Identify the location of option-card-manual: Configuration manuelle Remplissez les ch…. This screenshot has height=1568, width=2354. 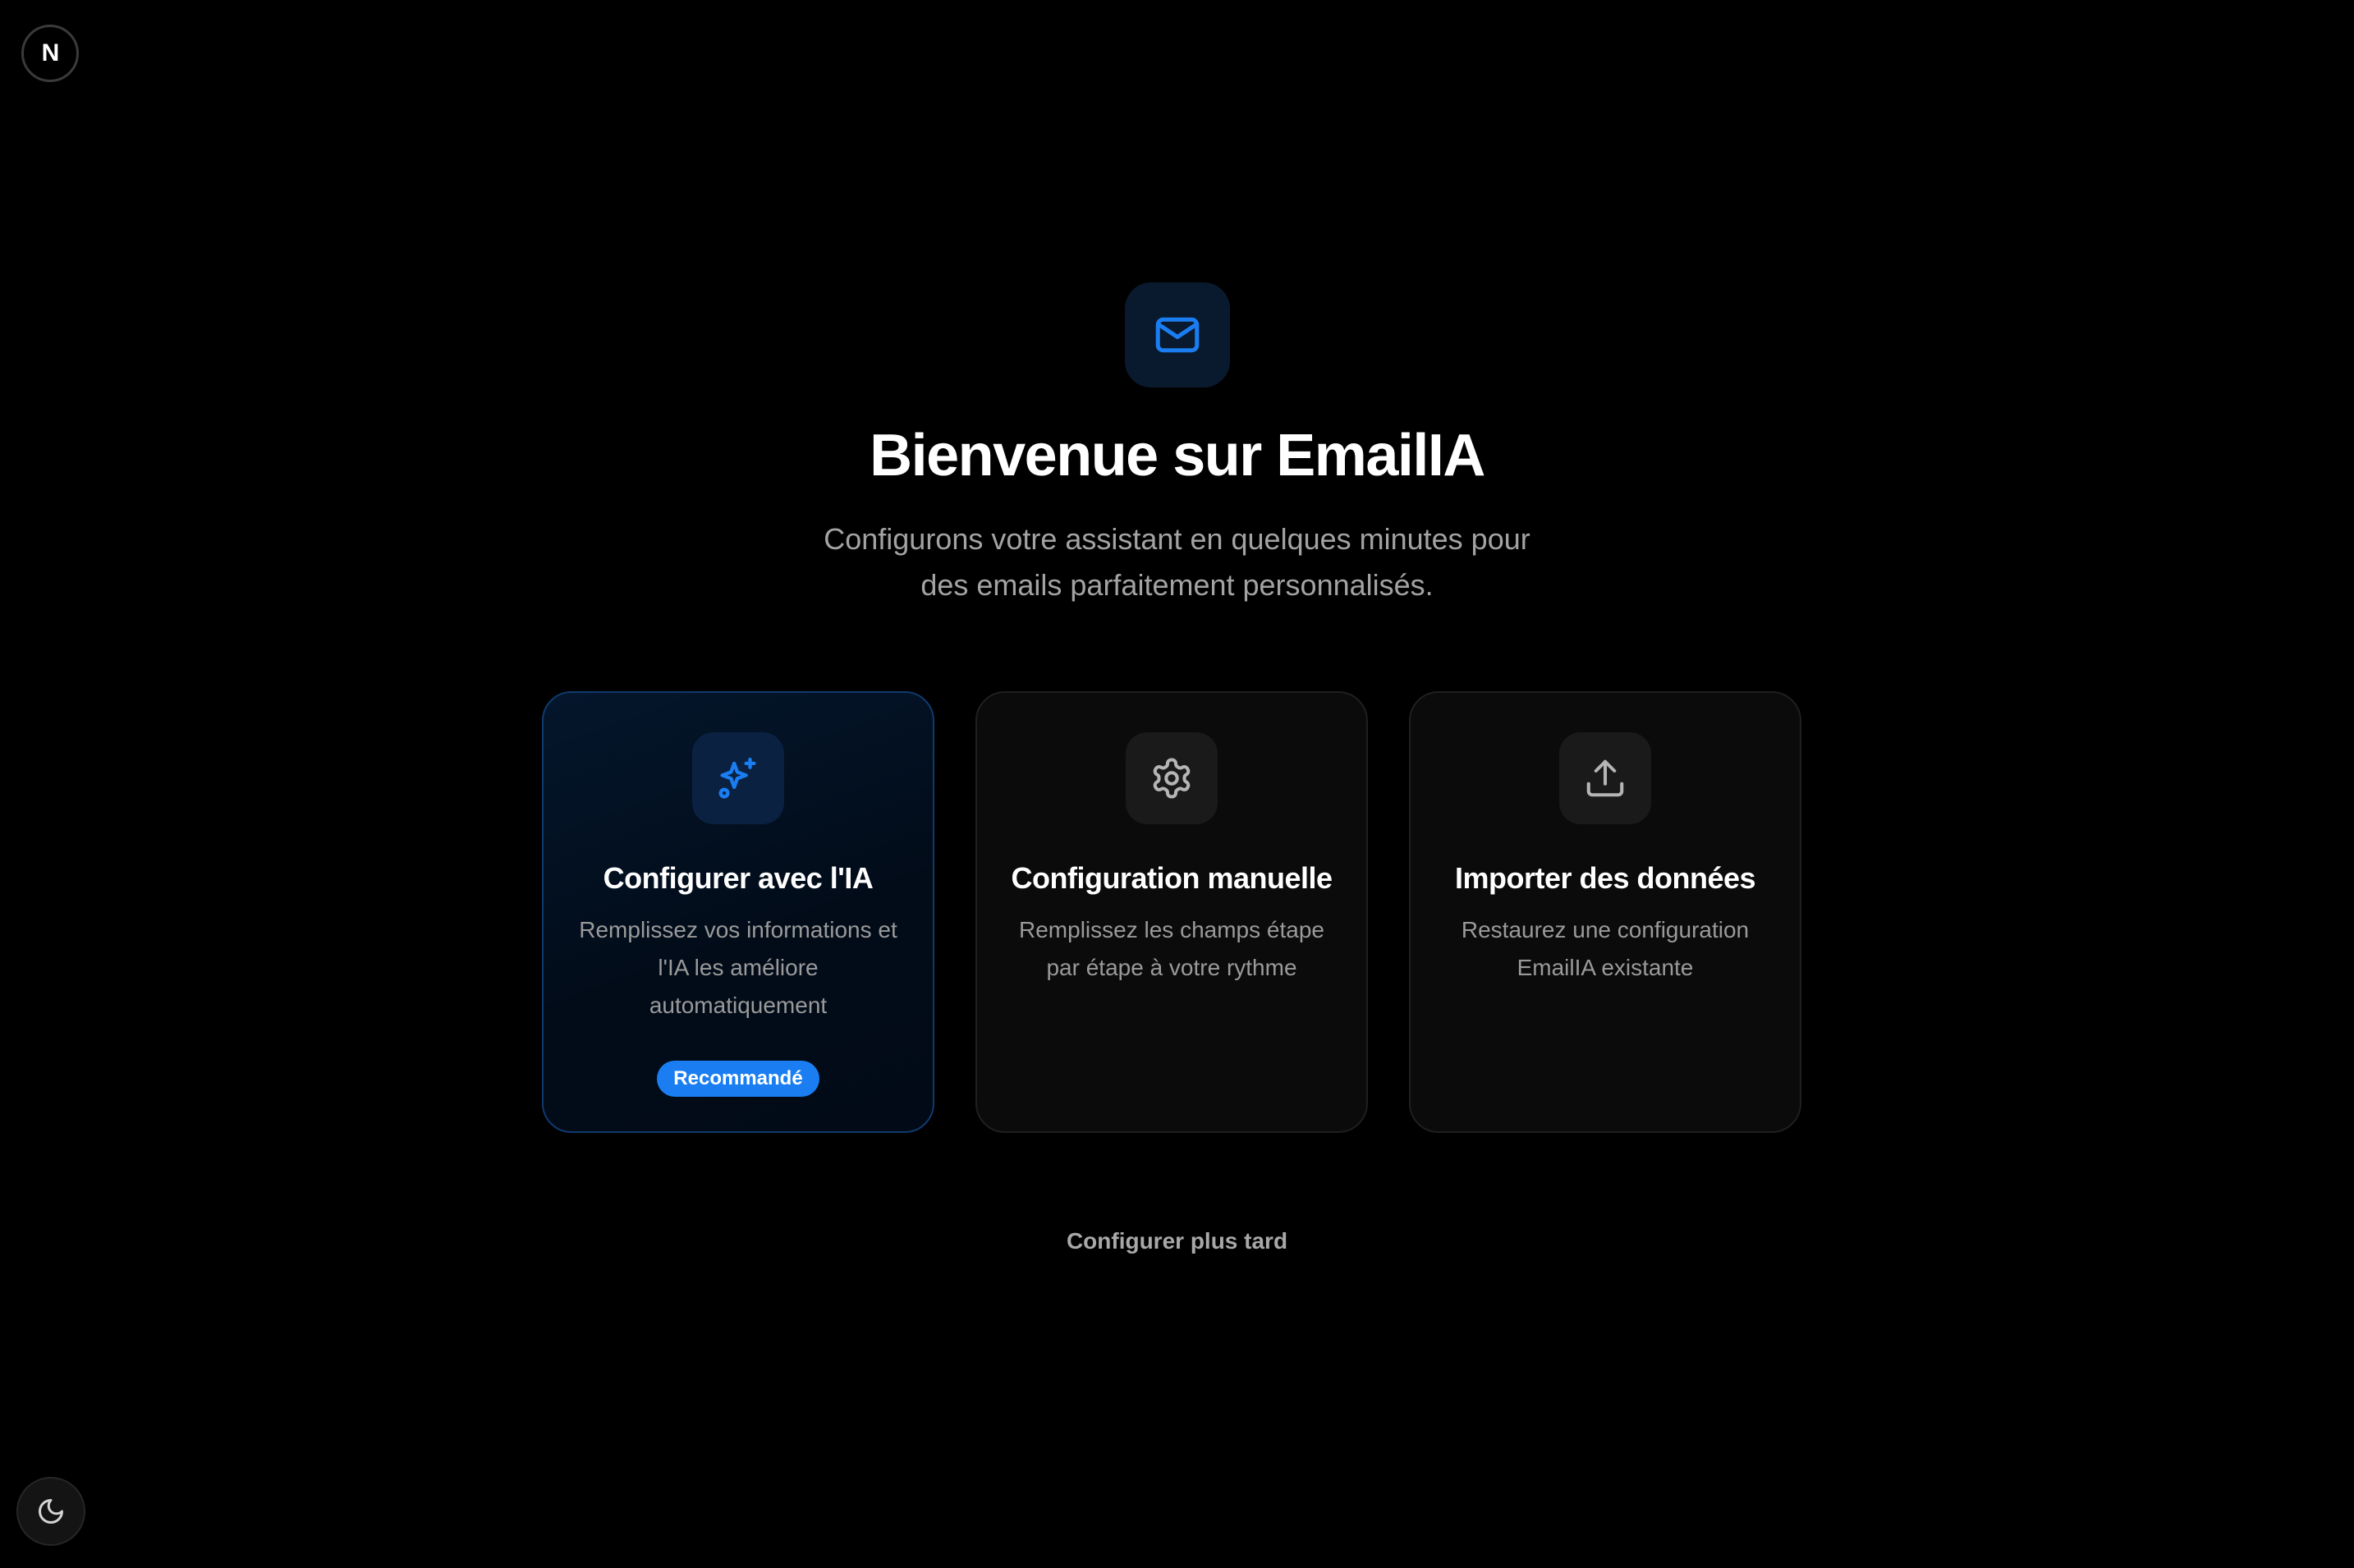
(1171, 912).